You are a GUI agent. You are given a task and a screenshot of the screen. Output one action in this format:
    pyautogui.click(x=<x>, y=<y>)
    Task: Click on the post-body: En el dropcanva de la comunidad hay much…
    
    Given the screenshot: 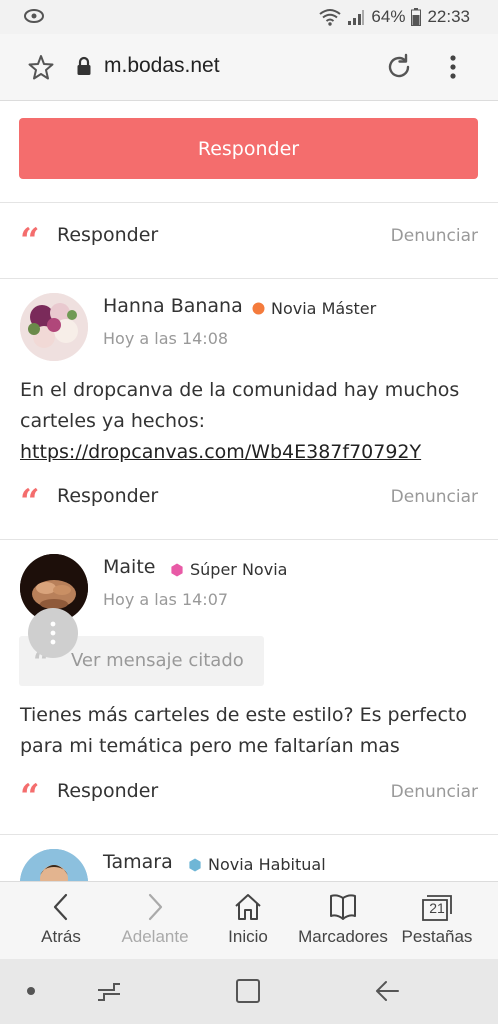 What is the action you would take?
    pyautogui.click(x=250, y=421)
    